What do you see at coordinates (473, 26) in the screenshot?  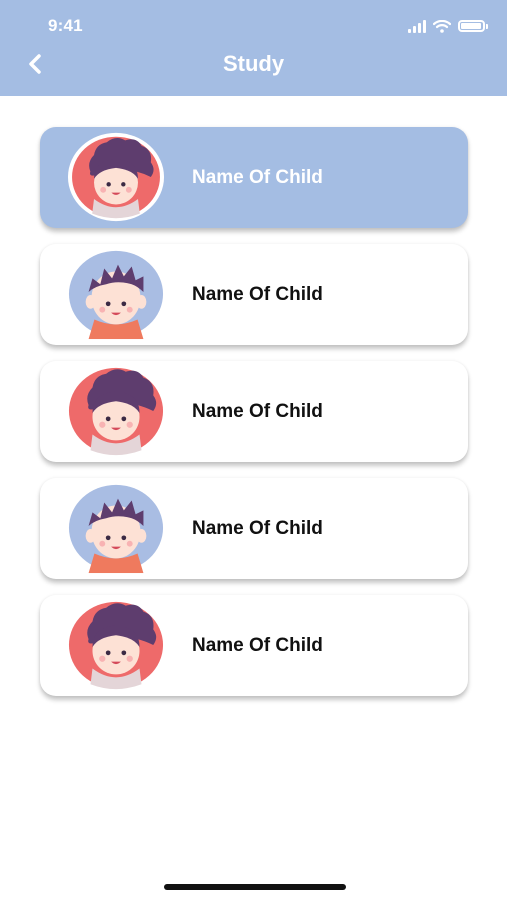 I see `battery-icon` at bounding box center [473, 26].